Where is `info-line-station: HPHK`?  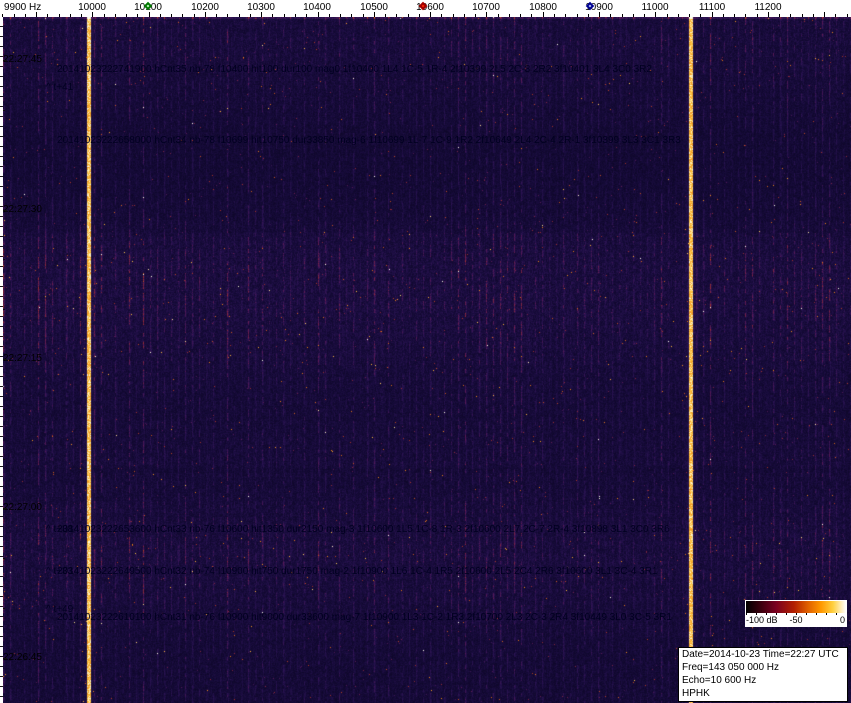 info-line-station: HPHK is located at coordinates (696, 693).